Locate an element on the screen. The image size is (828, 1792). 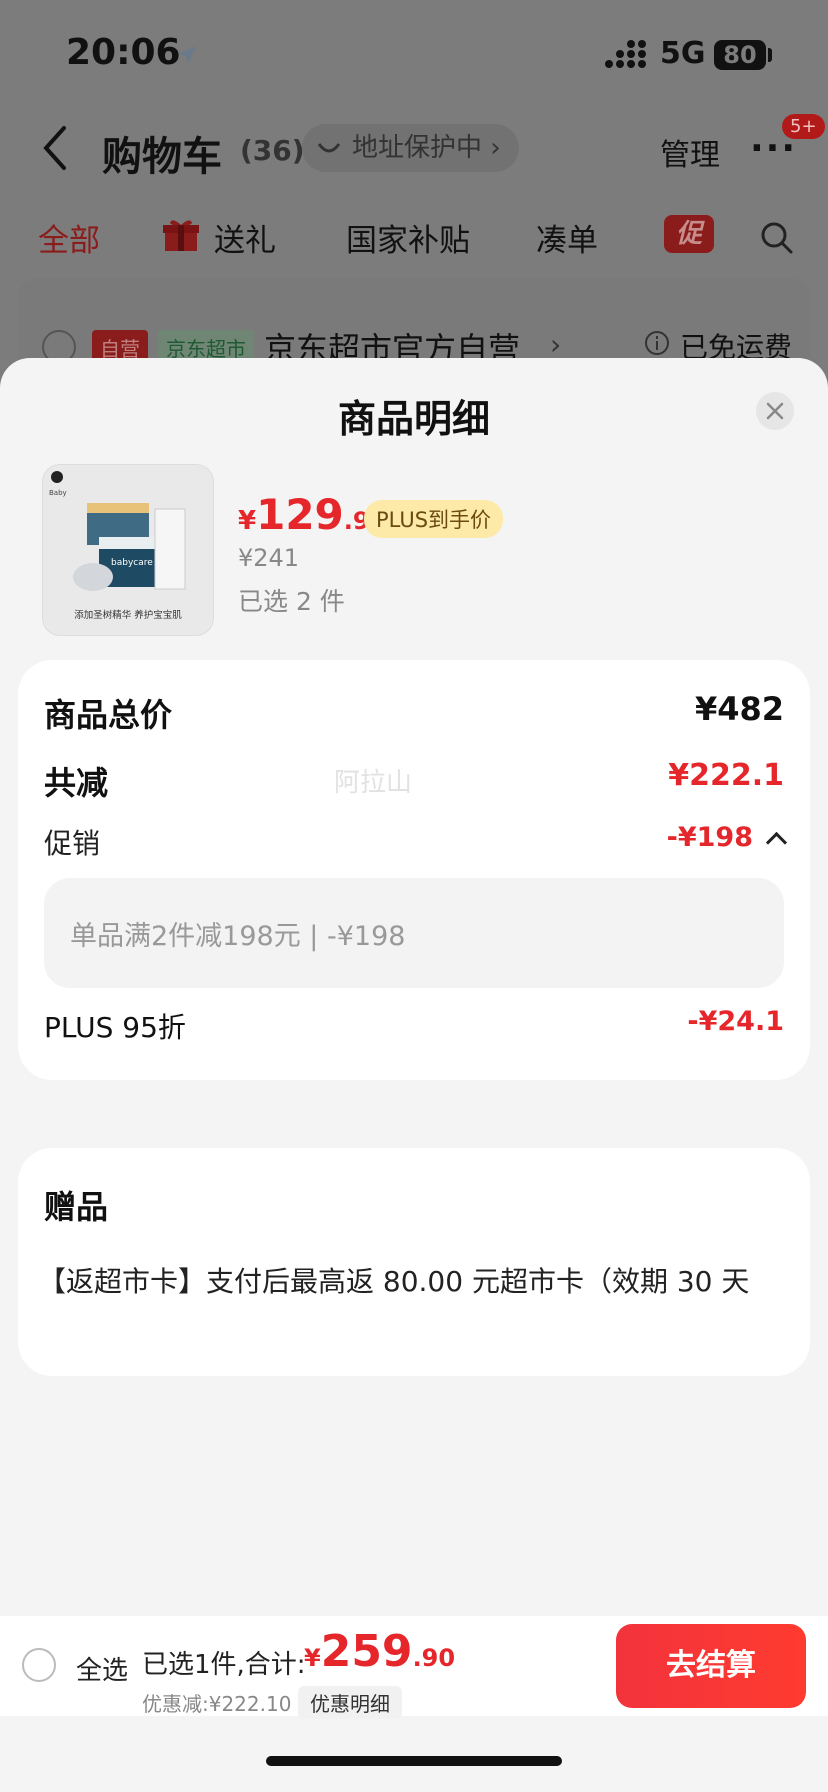
page-title: 购物车 is located at coordinates (162, 157).